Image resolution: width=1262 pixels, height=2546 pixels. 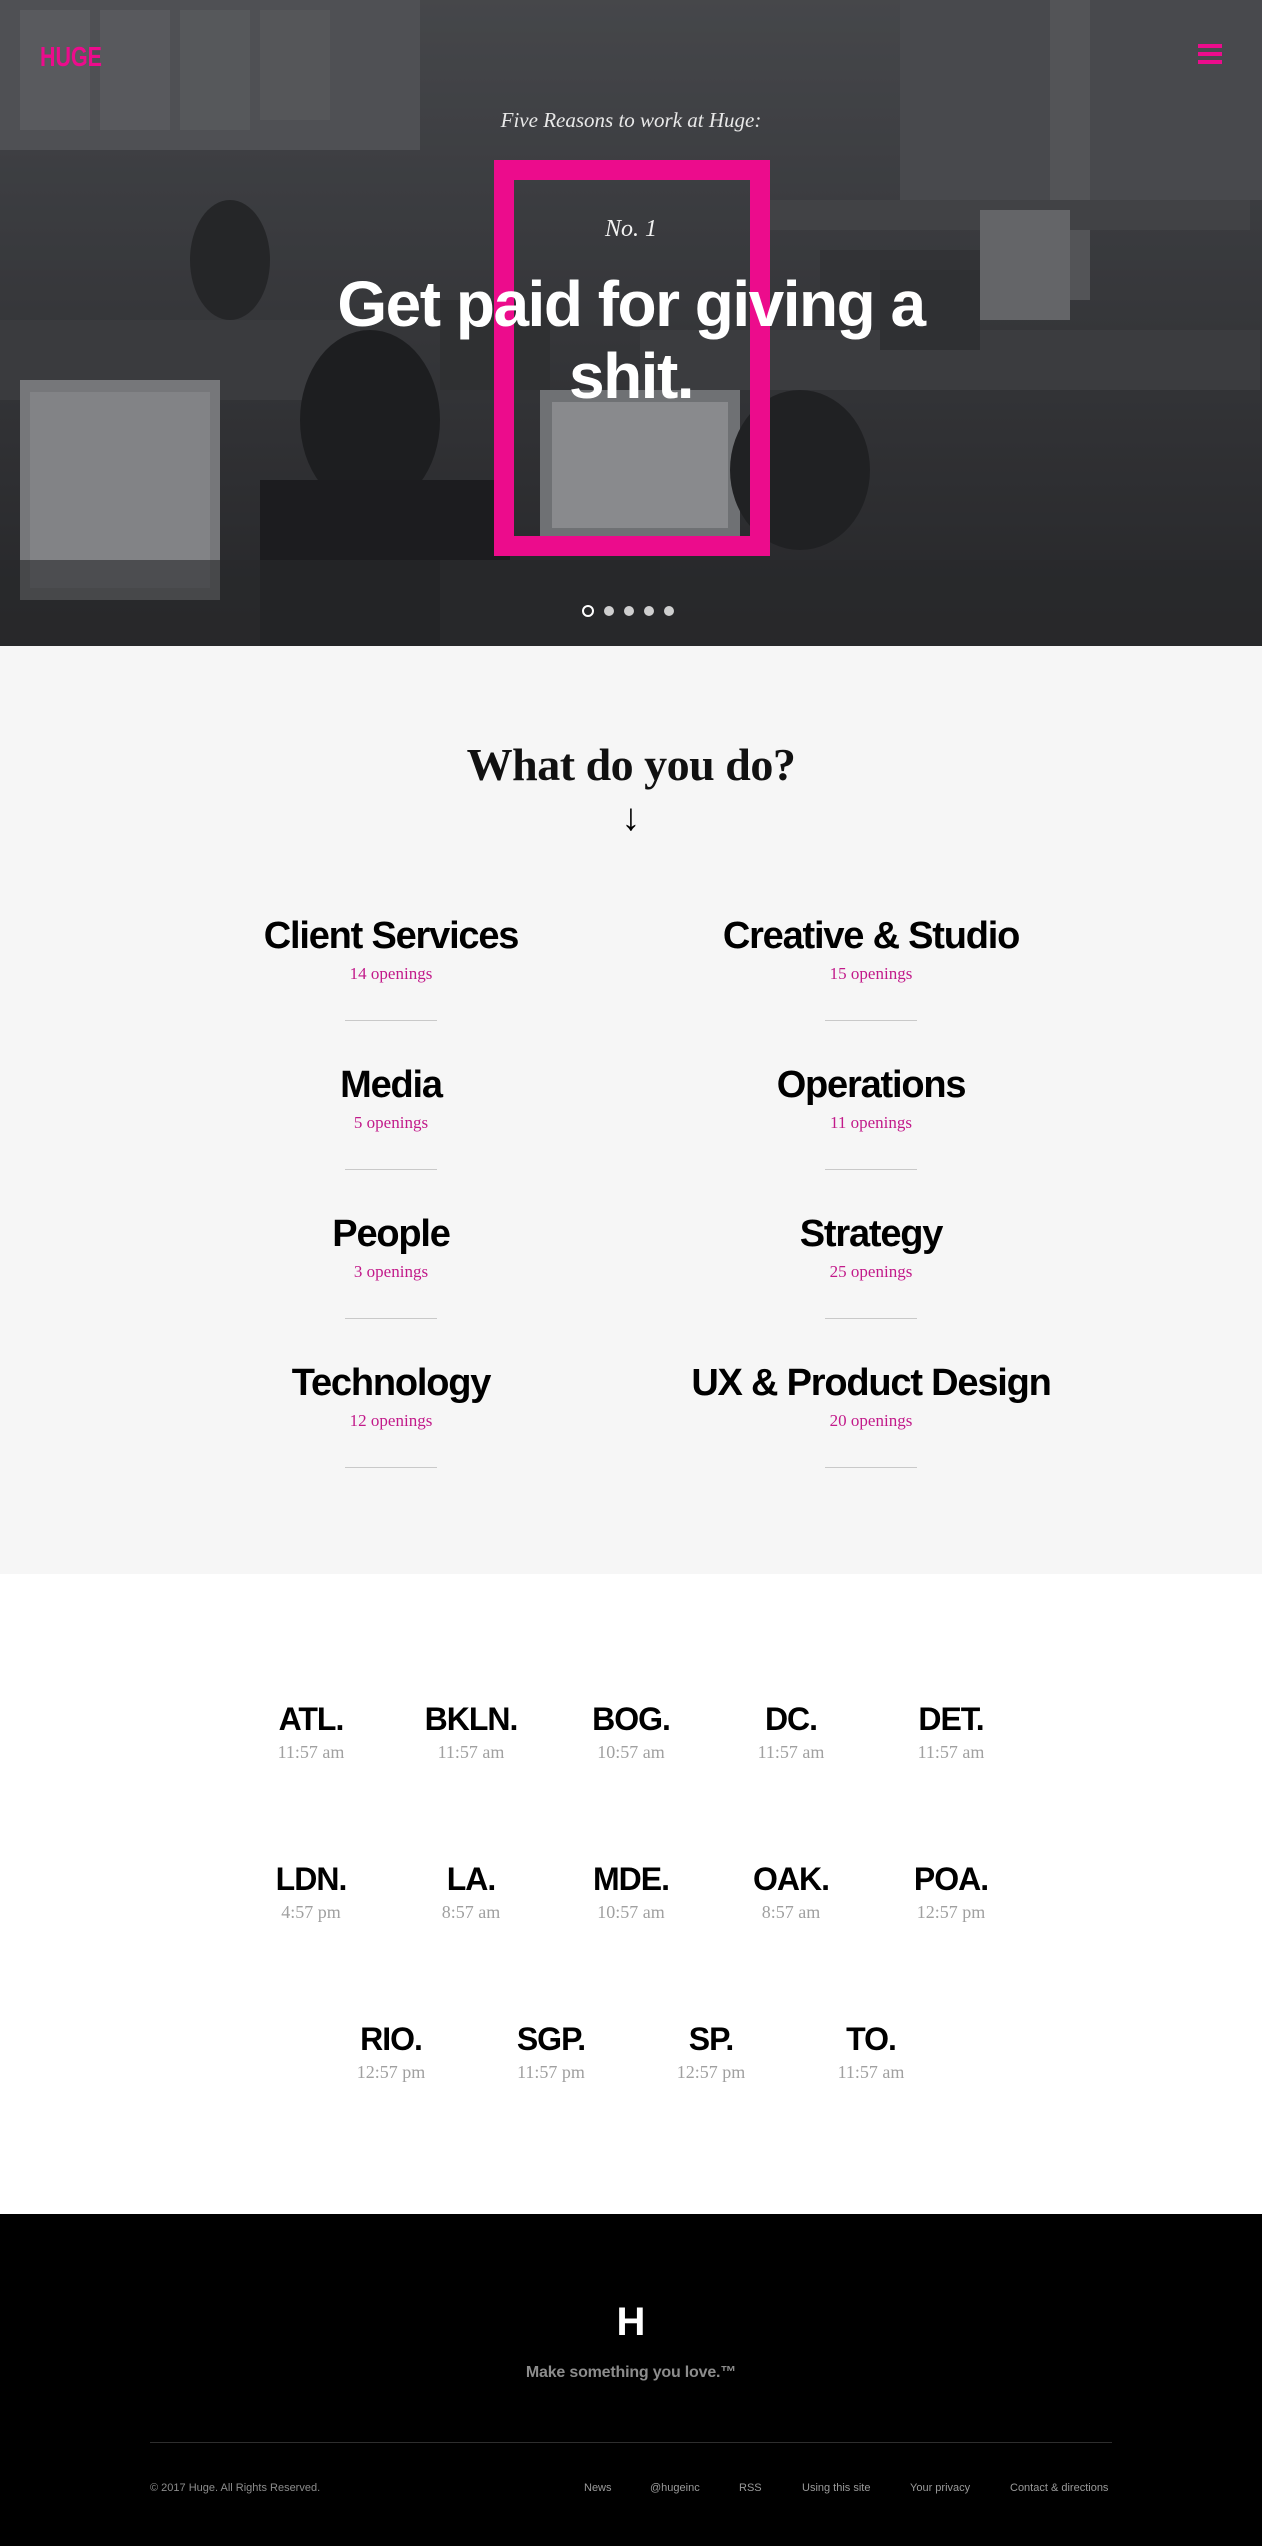 What do you see at coordinates (235, 2488) in the screenshot?
I see `copyright-text: © 2017 Huge. All Rights Reserved.` at bounding box center [235, 2488].